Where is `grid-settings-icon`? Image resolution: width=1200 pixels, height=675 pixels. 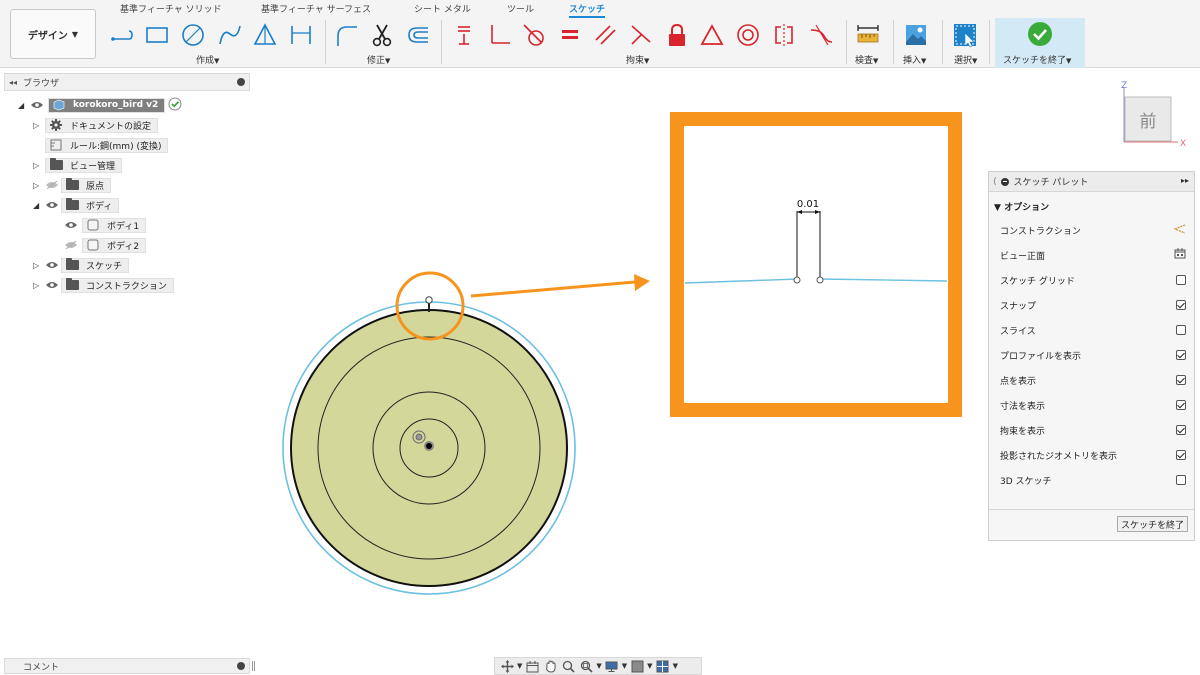 grid-settings-icon is located at coordinates (637, 666).